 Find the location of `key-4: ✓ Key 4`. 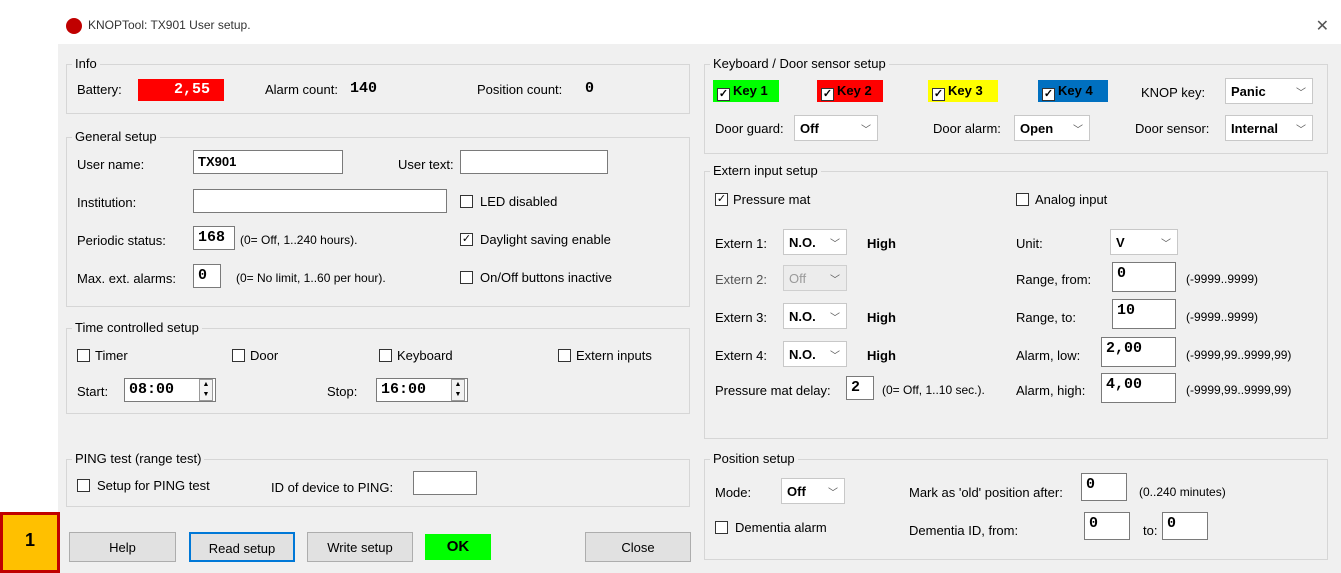

key-4: ✓ Key 4 is located at coordinates (1073, 91).